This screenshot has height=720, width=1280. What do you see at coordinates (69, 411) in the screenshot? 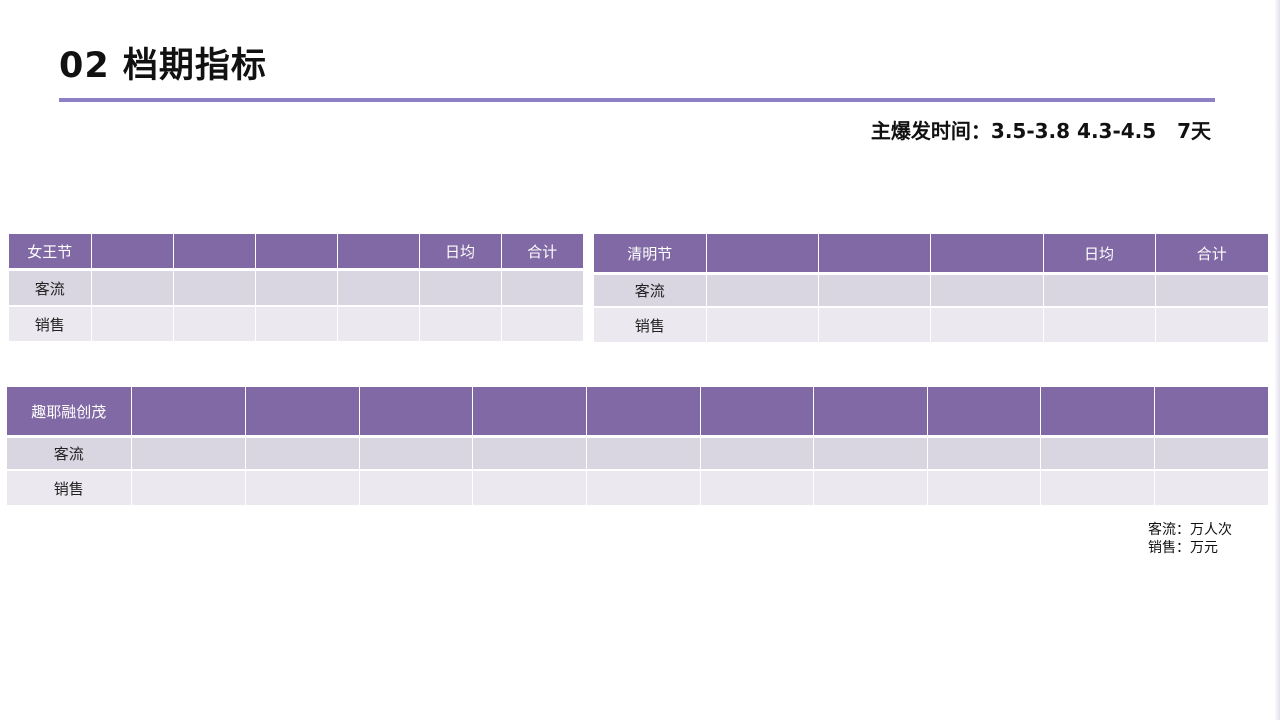
I see `table-name-cell: 趣耶融创茂` at bounding box center [69, 411].